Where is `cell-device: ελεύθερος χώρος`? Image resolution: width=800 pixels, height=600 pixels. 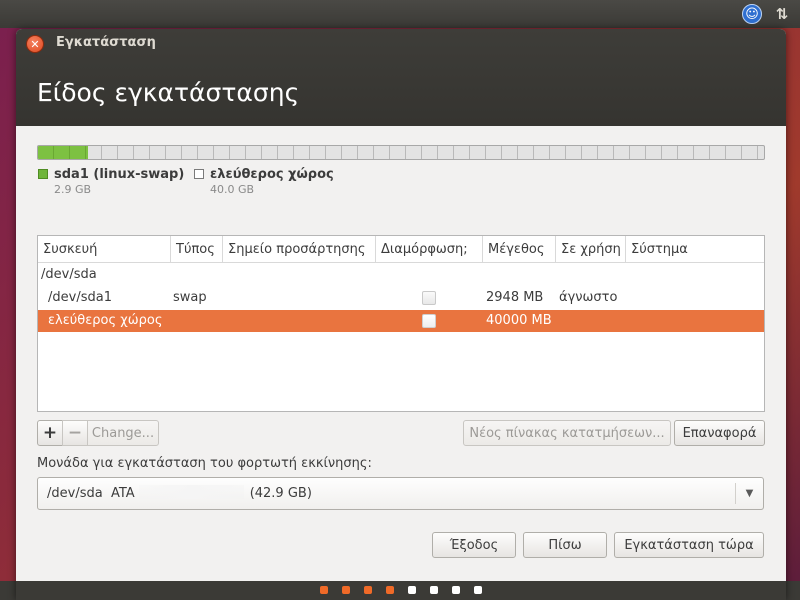 cell-device: ελεύθερος χώρος is located at coordinates (105, 320).